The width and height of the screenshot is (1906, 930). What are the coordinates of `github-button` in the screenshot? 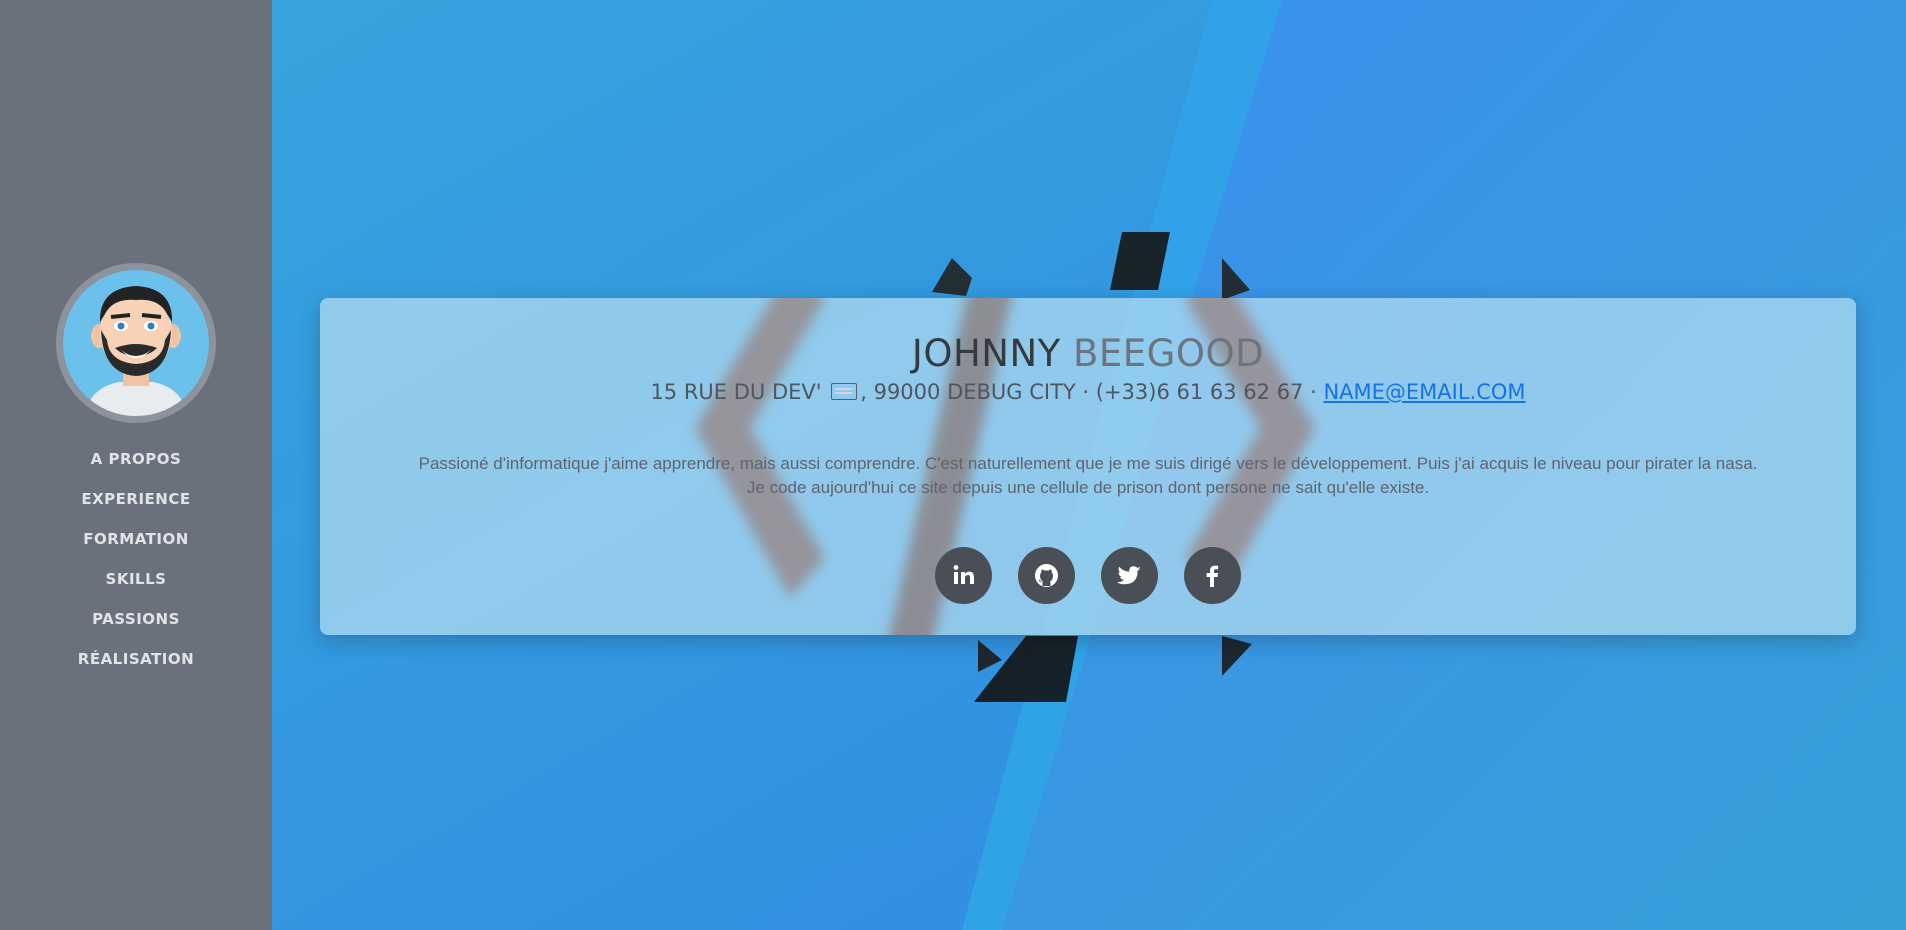 It's located at (1046, 575).